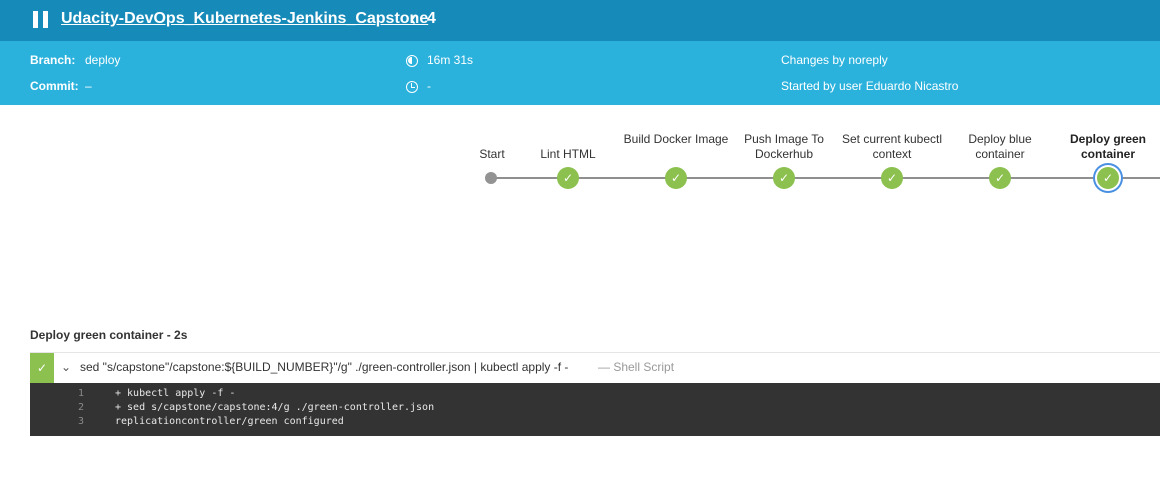 The width and height of the screenshot is (1160, 482). Describe the element at coordinates (431, 18) in the screenshot. I see `run-number: 4` at that location.